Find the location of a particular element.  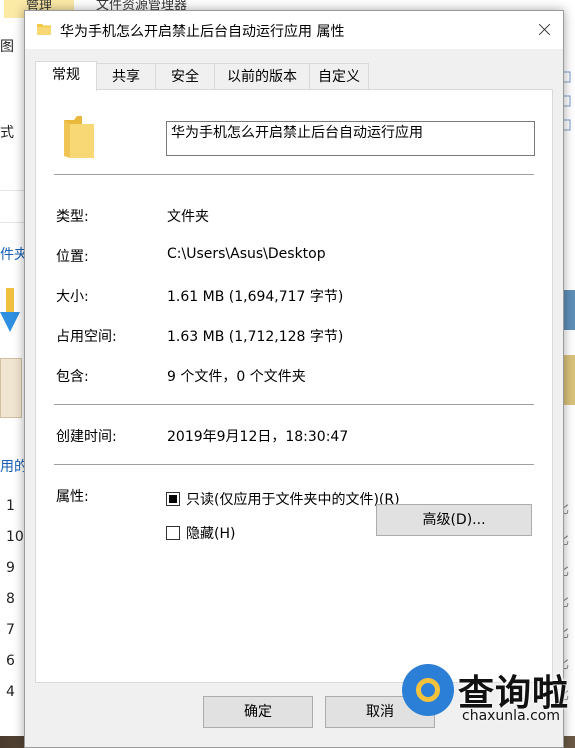

created-value: 2019年9月12日，18:30:47 is located at coordinates (258, 437).